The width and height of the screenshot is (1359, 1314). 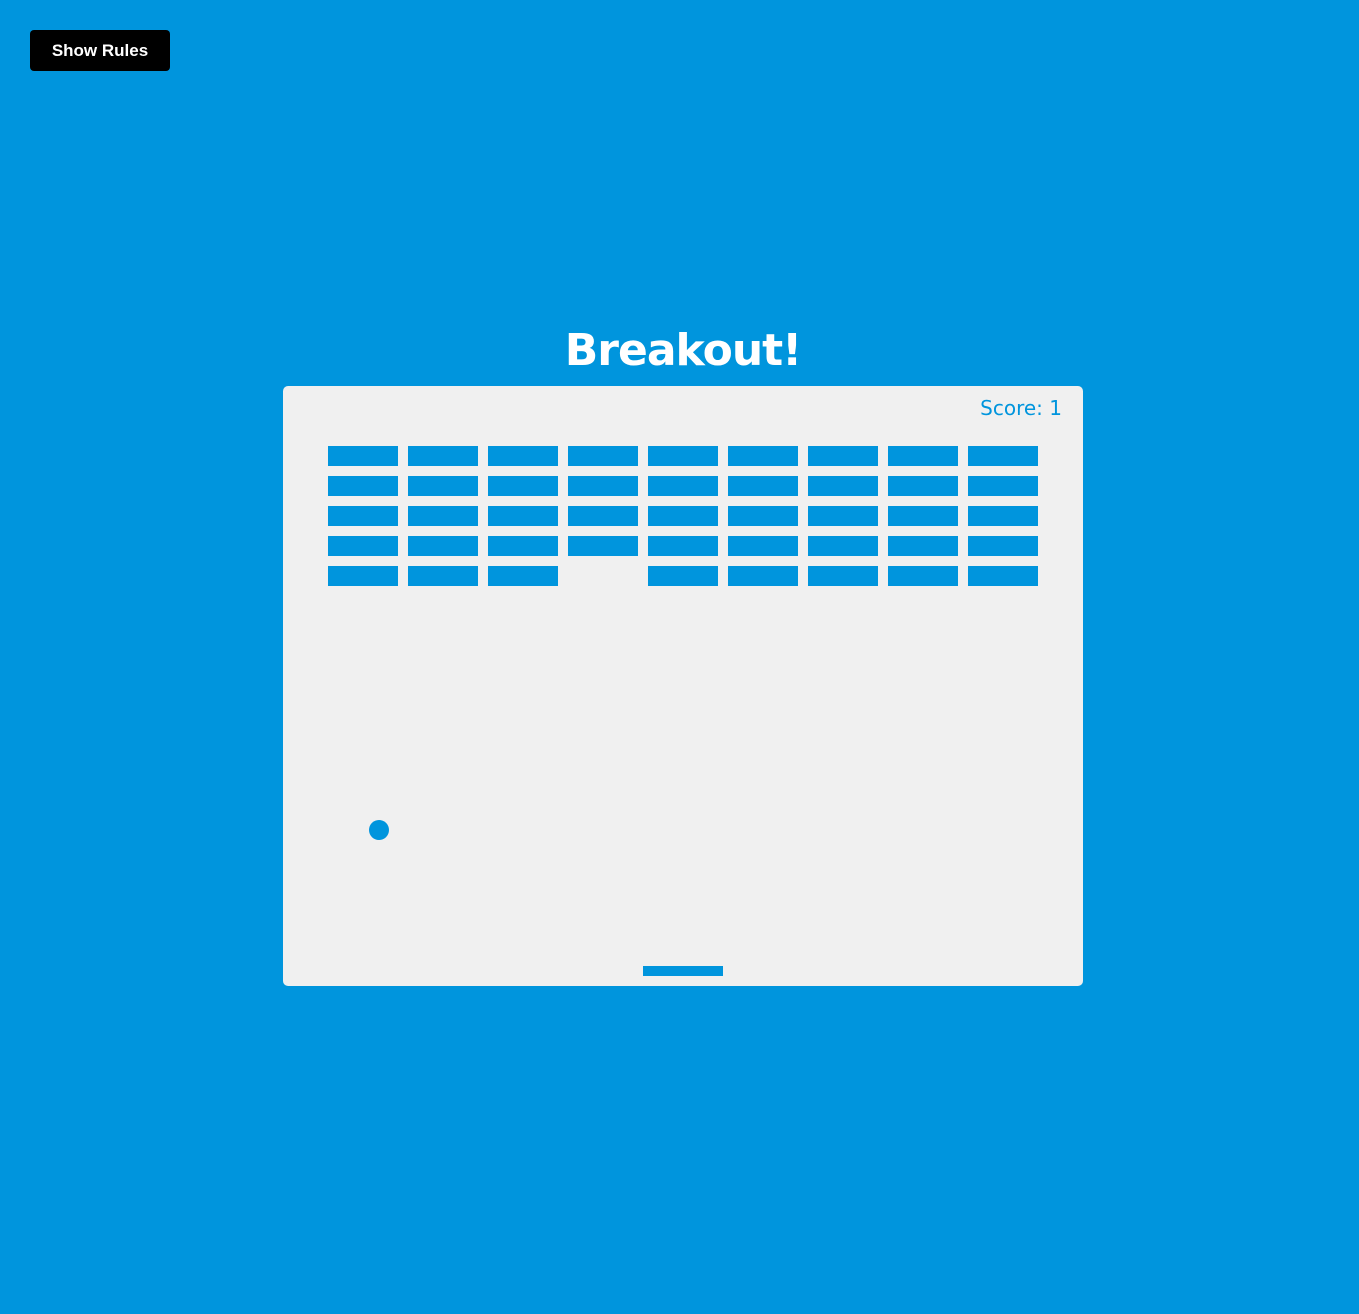 What do you see at coordinates (1021, 408) in the screenshot?
I see `score-display: Score: 1` at bounding box center [1021, 408].